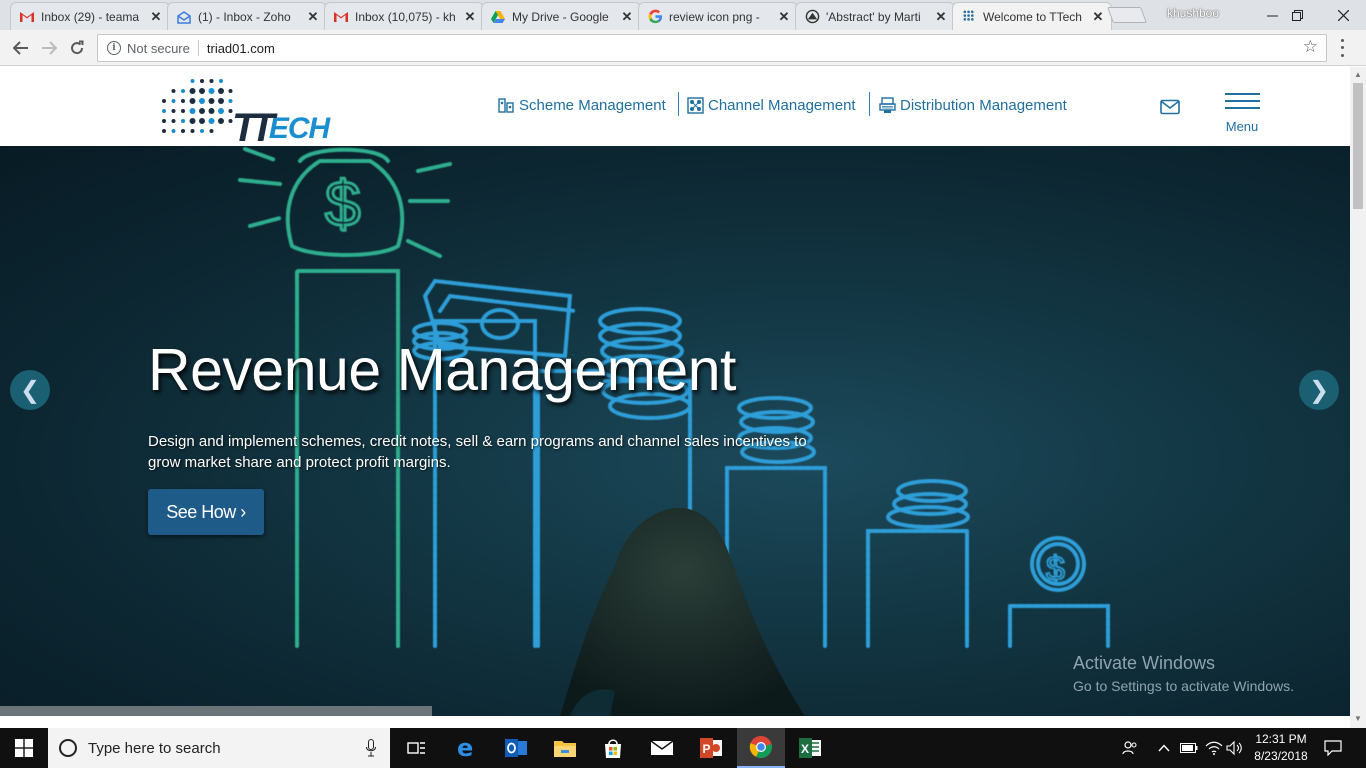  I want to click on restore-icon, so click(1297, 15).